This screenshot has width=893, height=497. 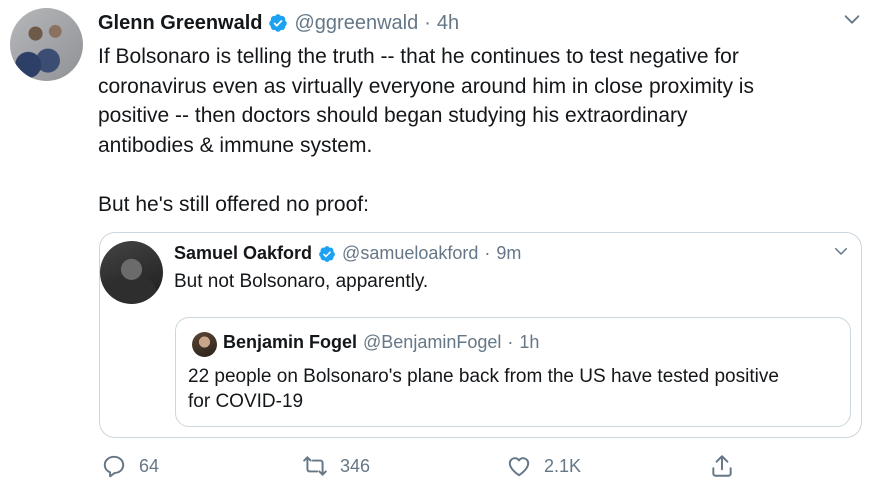 What do you see at coordinates (114, 466) in the screenshot?
I see `reply-icon` at bounding box center [114, 466].